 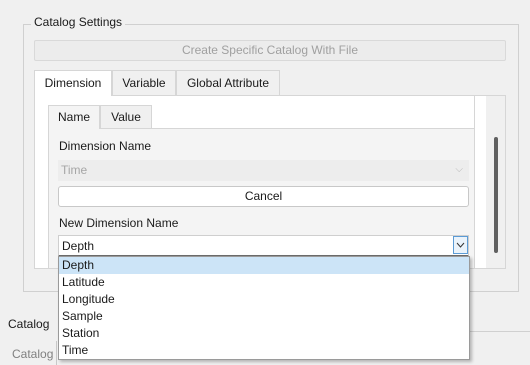 I want to click on dropdown-item-depth: Depth, so click(x=264, y=265).